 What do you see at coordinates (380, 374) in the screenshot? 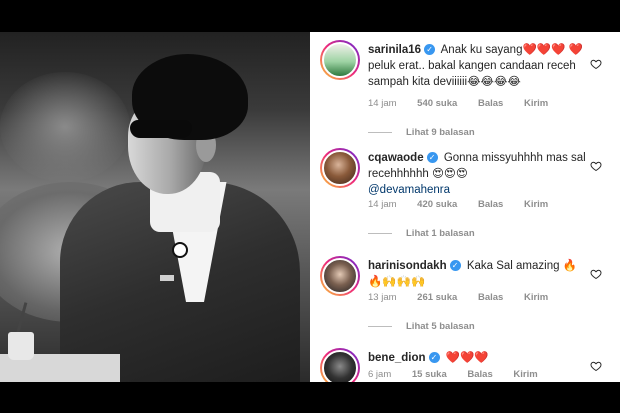
I see `comment-time: 6 jam` at bounding box center [380, 374].